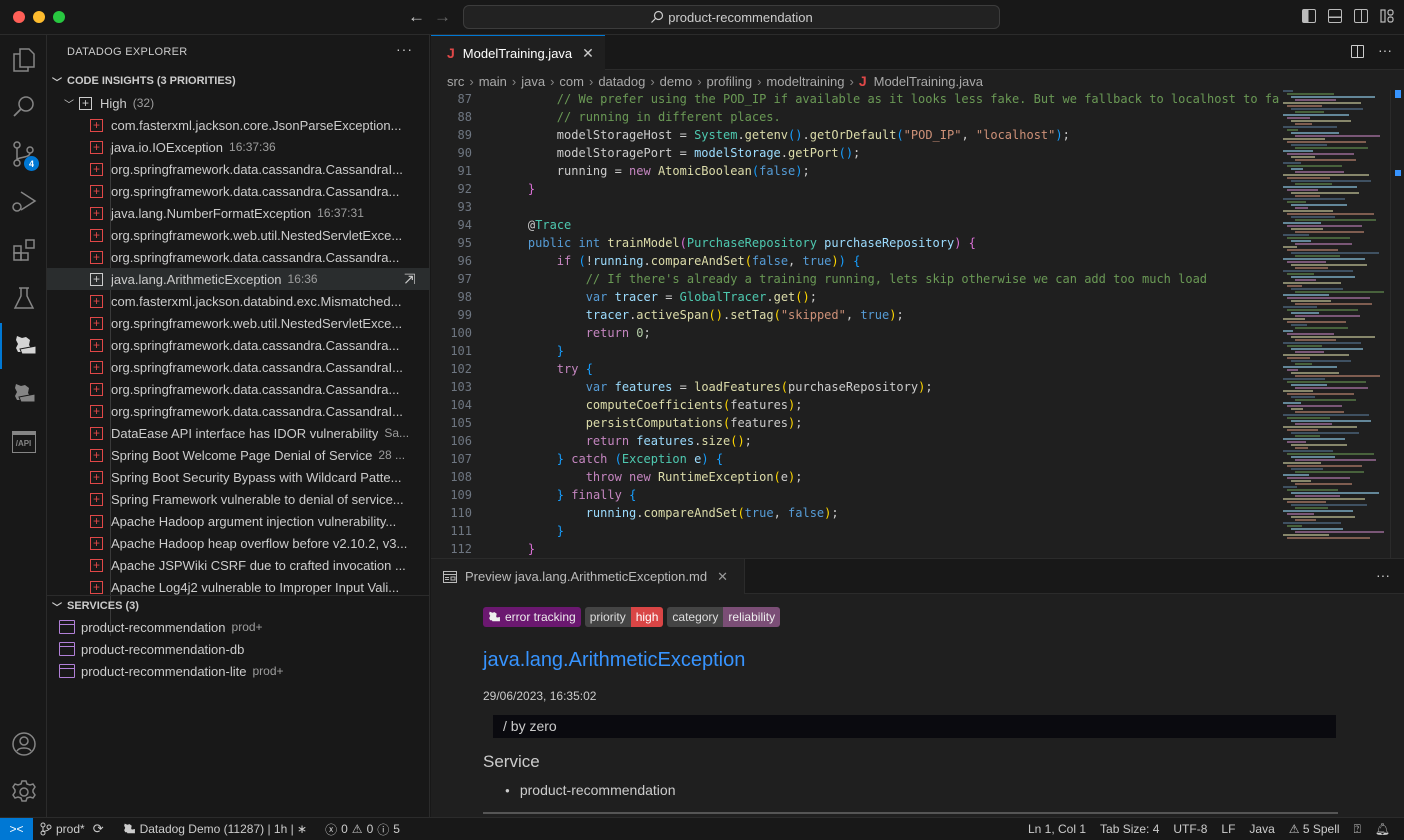 This screenshot has height=840, width=1404. I want to click on insight-description: 16:37:31, so click(340, 213).